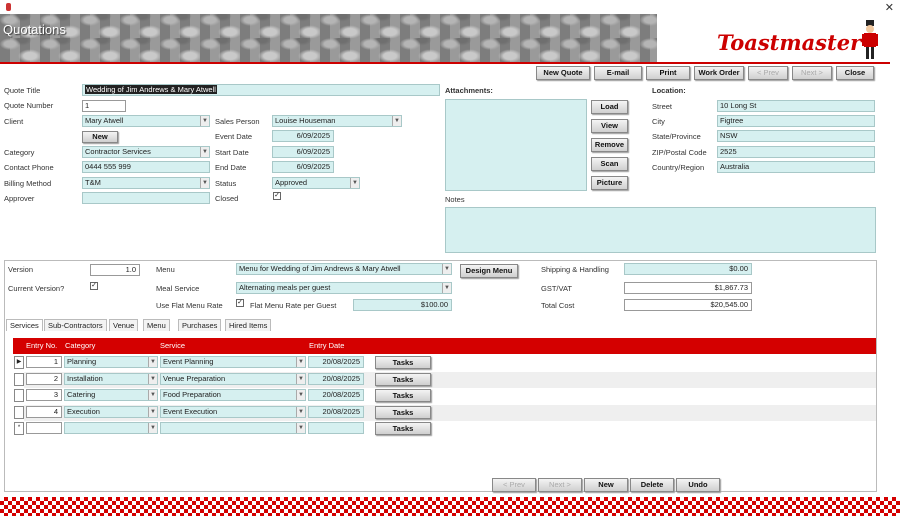 Image resolution: width=900 pixels, height=516 pixels. I want to click on version-field: 1.0, so click(115, 270).